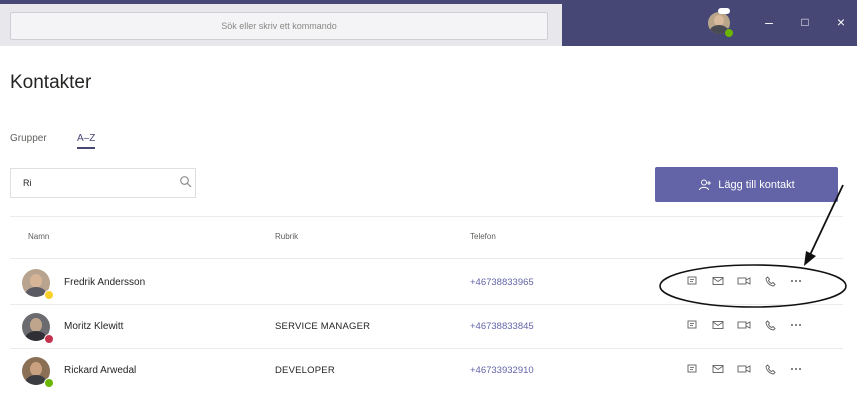  Describe the element at coordinates (753, 246) in the screenshot. I see `annotation-overlay` at that location.